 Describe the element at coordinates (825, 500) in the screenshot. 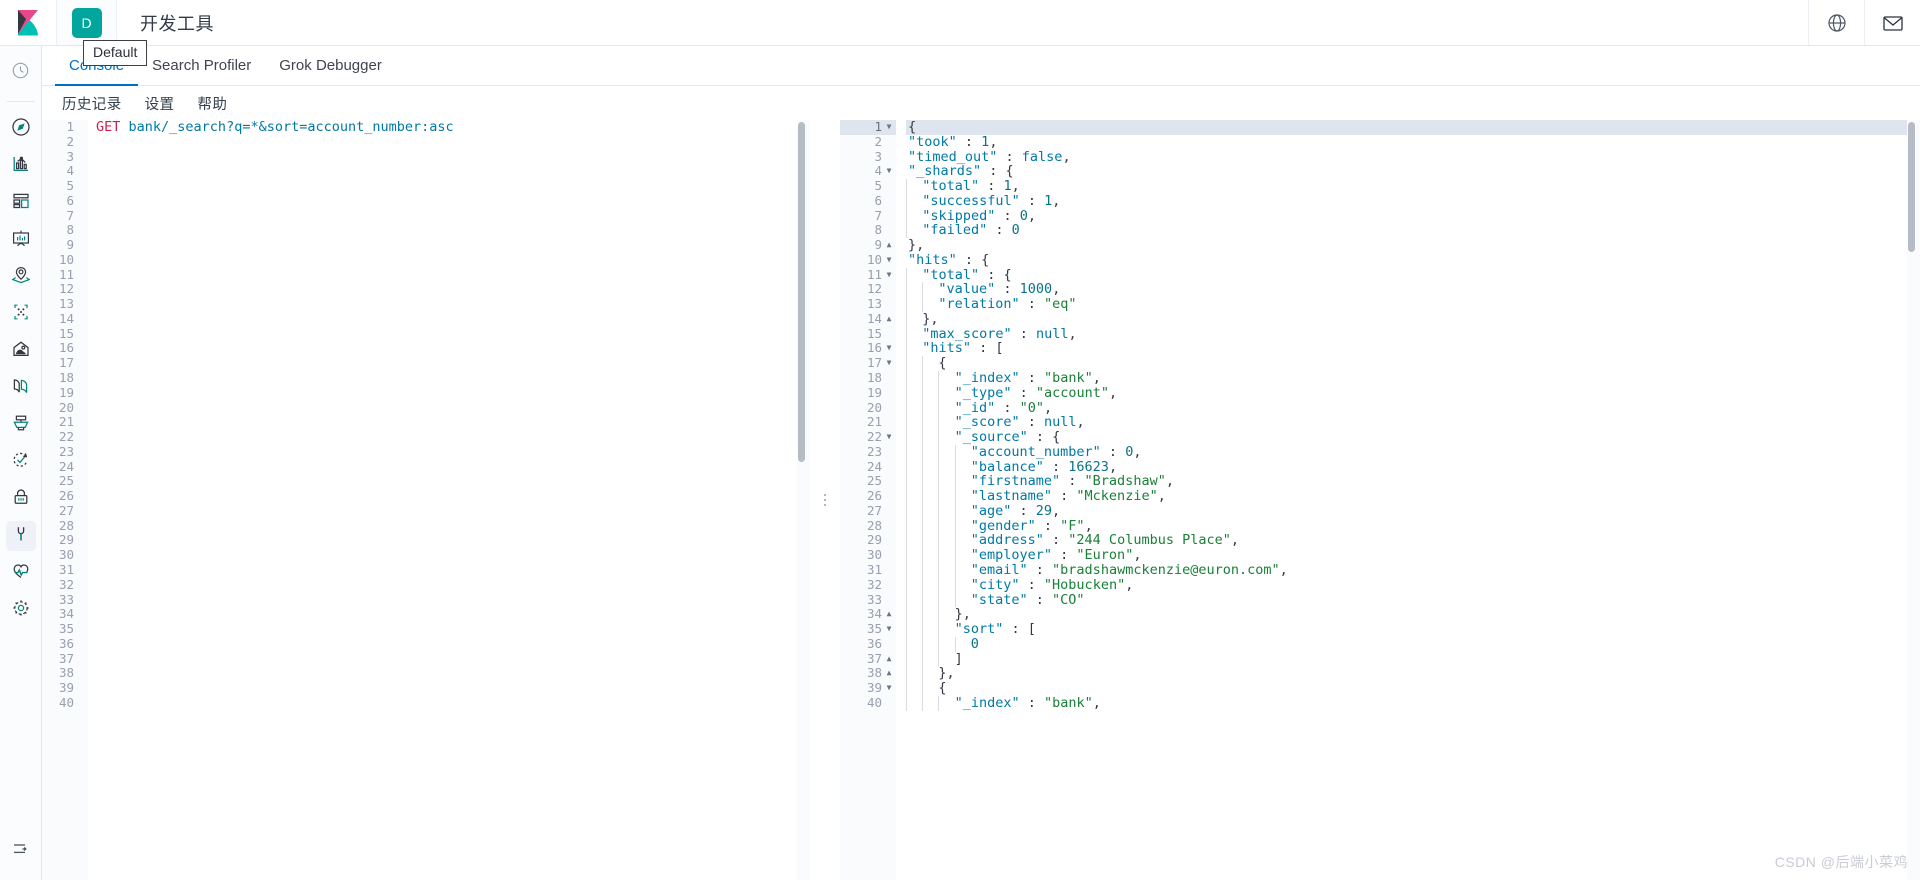

I see `panel-resize-handle` at that location.